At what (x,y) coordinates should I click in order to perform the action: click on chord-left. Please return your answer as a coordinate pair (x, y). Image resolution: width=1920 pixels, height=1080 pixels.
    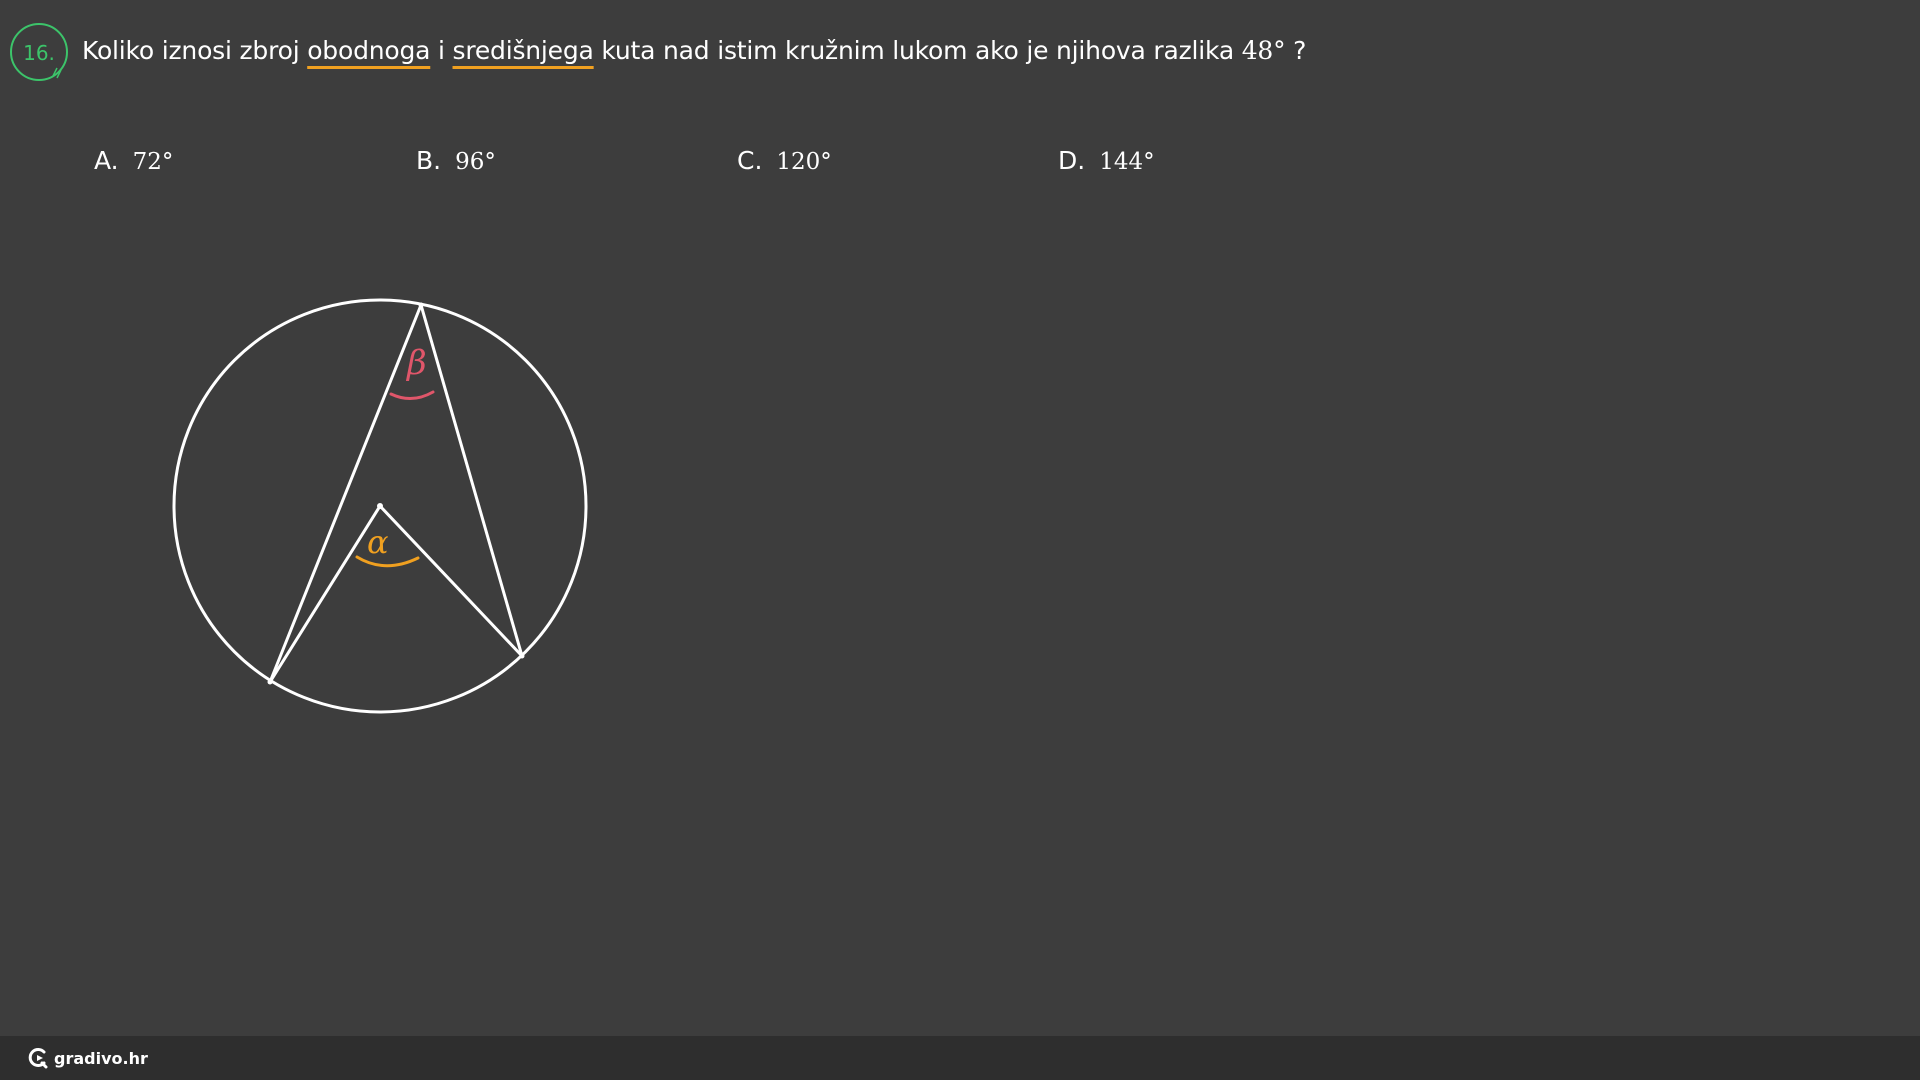
    Looking at the image, I should click on (345, 493).